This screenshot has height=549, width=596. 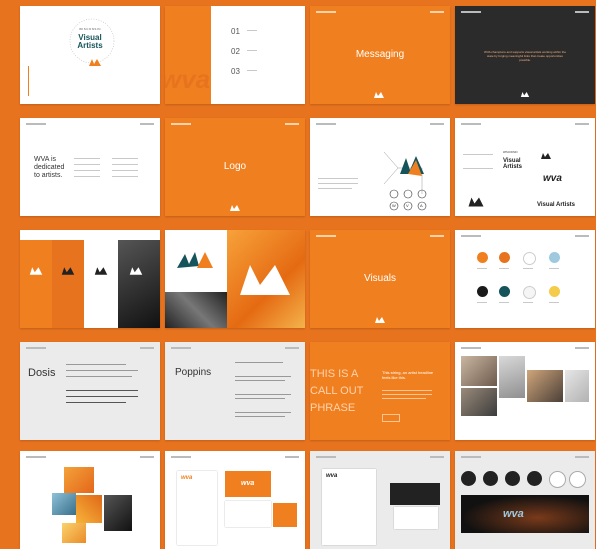 What do you see at coordinates (248, 514) in the screenshot?
I see `business-card-back` at bounding box center [248, 514].